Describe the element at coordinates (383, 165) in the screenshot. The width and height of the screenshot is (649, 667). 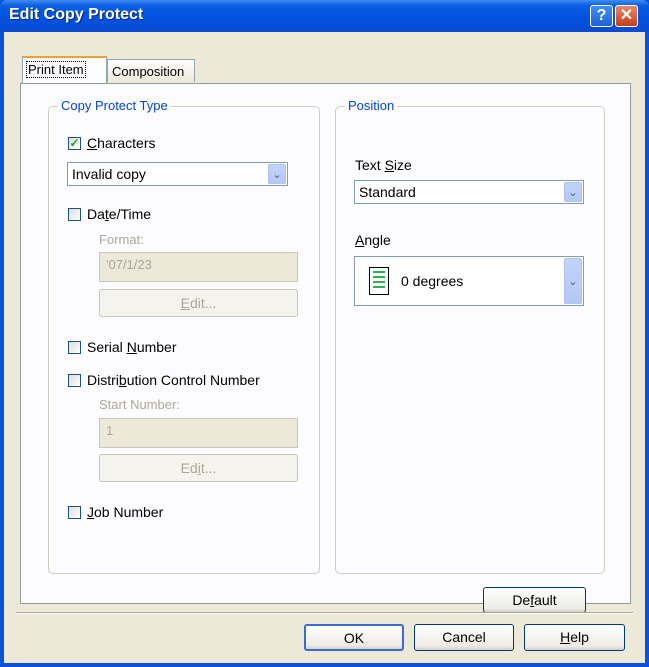
I see `text-size-label: Text Size` at that location.